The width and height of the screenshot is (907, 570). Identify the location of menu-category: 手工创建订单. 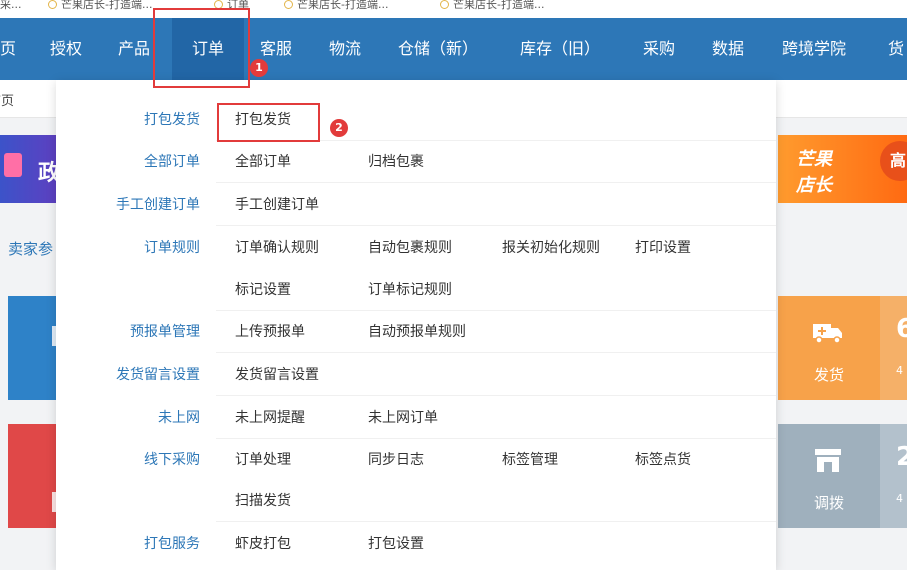
(128, 205).